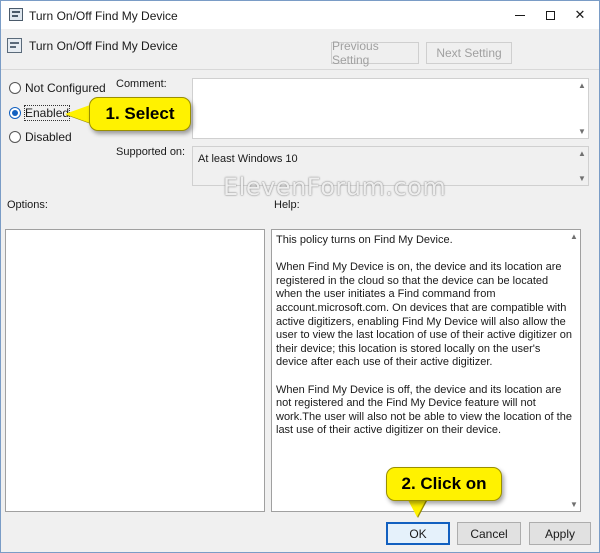  I want to click on options-label: Options:, so click(27, 205).